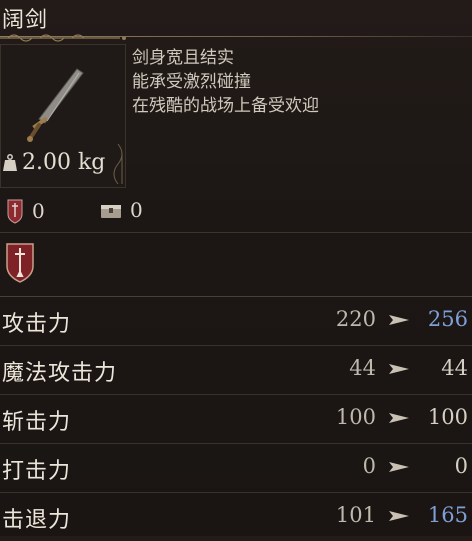 This screenshot has width=472, height=541. What do you see at coordinates (236, 232) in the screenshot?
I see `divider` at bounding box center [236, 232].